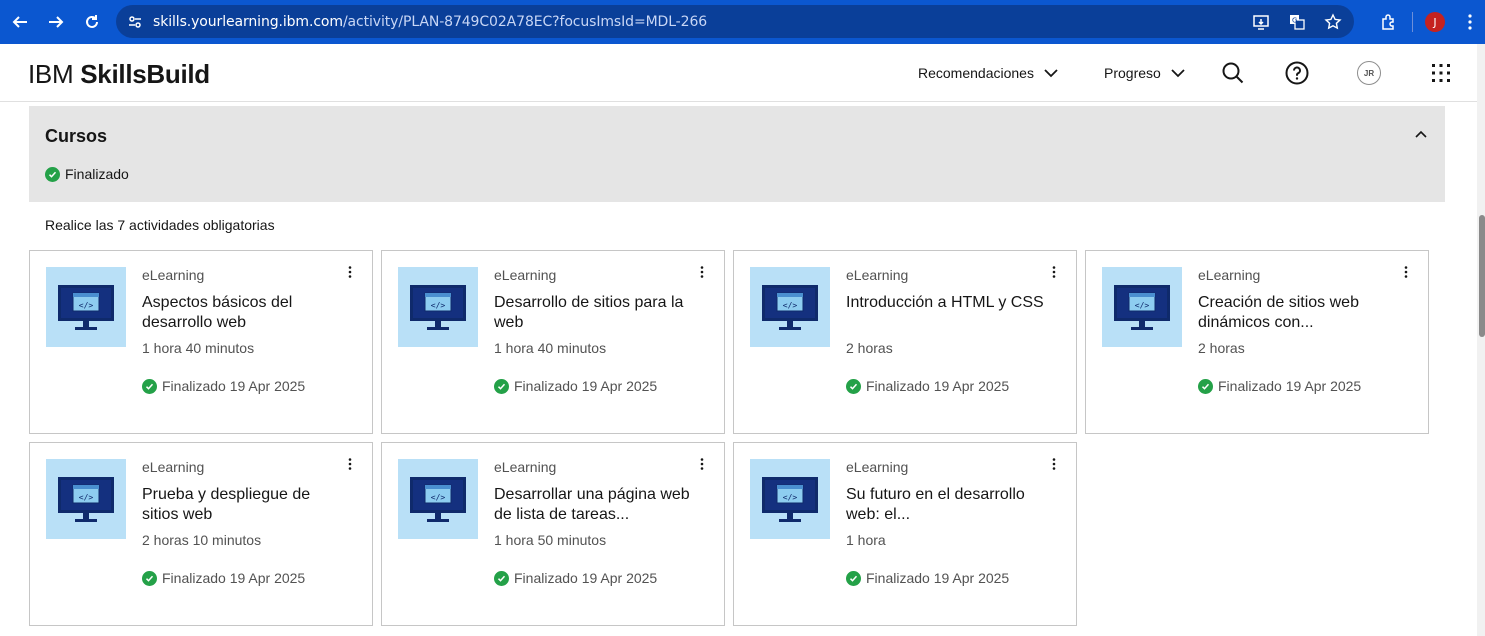 The height and width of the screenshot is (636, 1485). What do you see at coordinates (20, 22) in the screenshot?
I see `back-icon` at bounding box center [20, 22].